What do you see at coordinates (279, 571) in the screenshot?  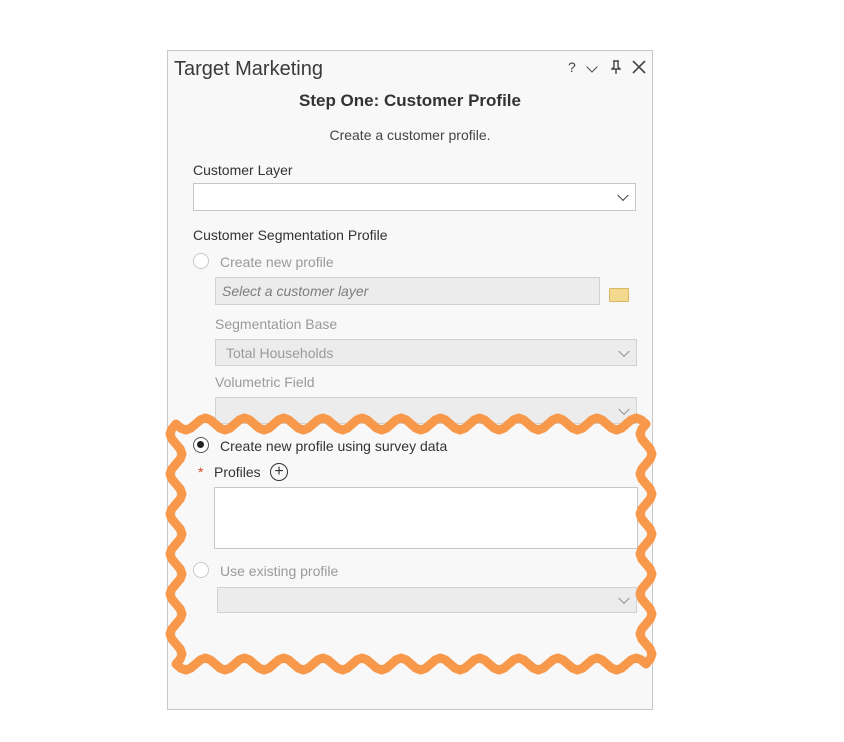 I see `use-existing-profile-label: Use existing profile` at bounding box center [279, 571].